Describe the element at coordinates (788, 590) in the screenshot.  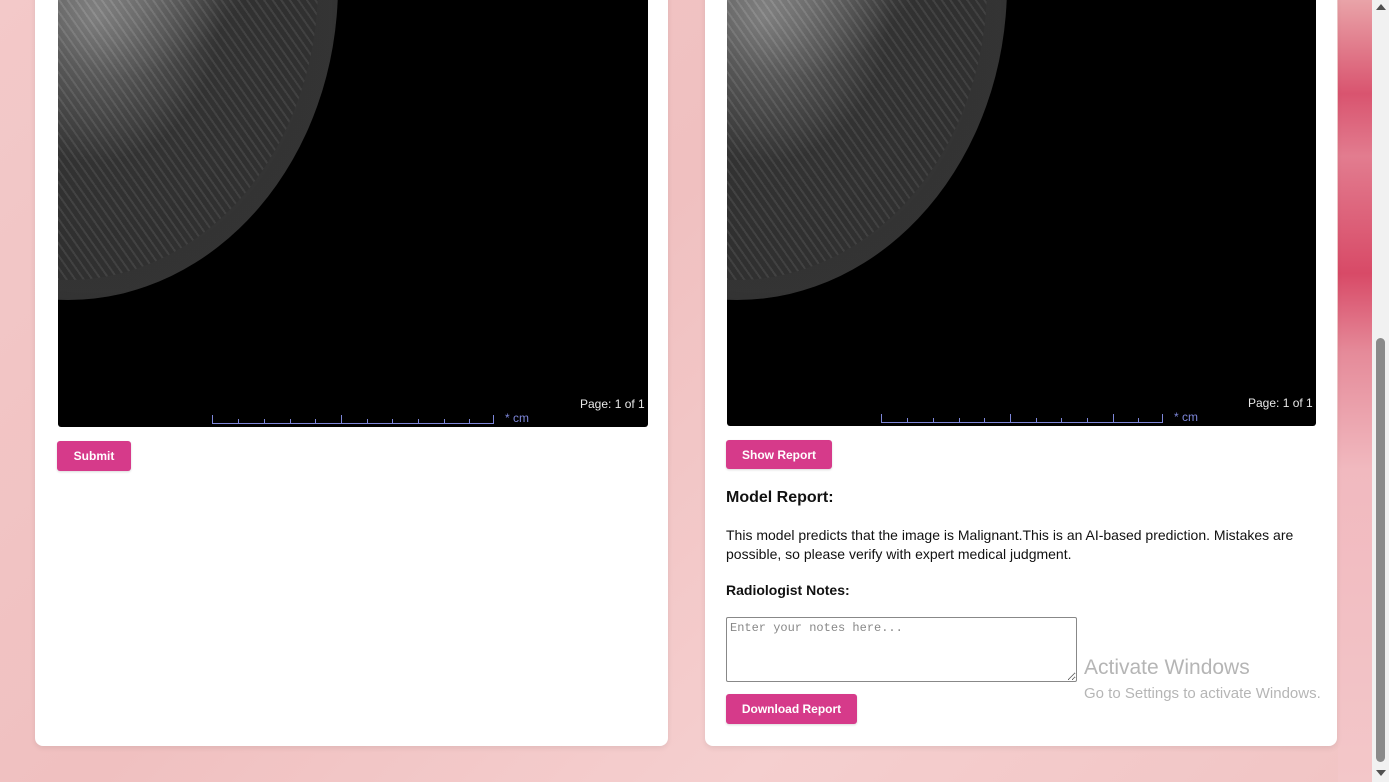
I see `radiologist-notes-heading: Radiologist Notes:` at that location.